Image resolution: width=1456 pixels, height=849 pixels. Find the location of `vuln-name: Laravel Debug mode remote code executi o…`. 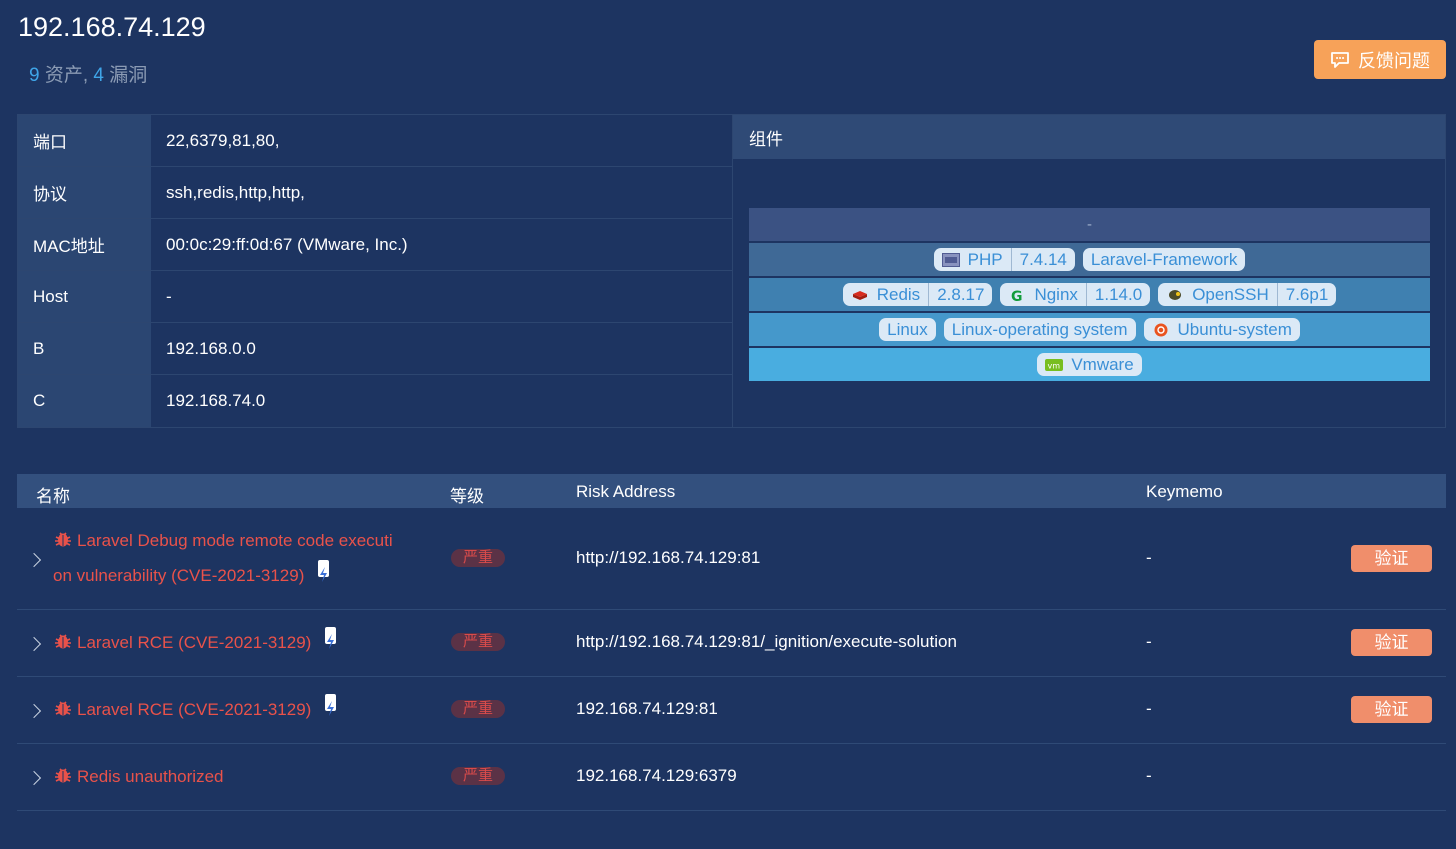

vuln-name: Laravel Debug mode remote code executi o… is located at coordinates (238, 558).